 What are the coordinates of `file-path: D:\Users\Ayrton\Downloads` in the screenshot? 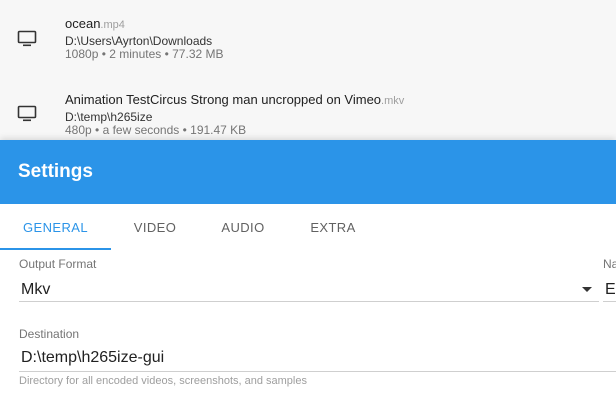 It's located at (139, 41).